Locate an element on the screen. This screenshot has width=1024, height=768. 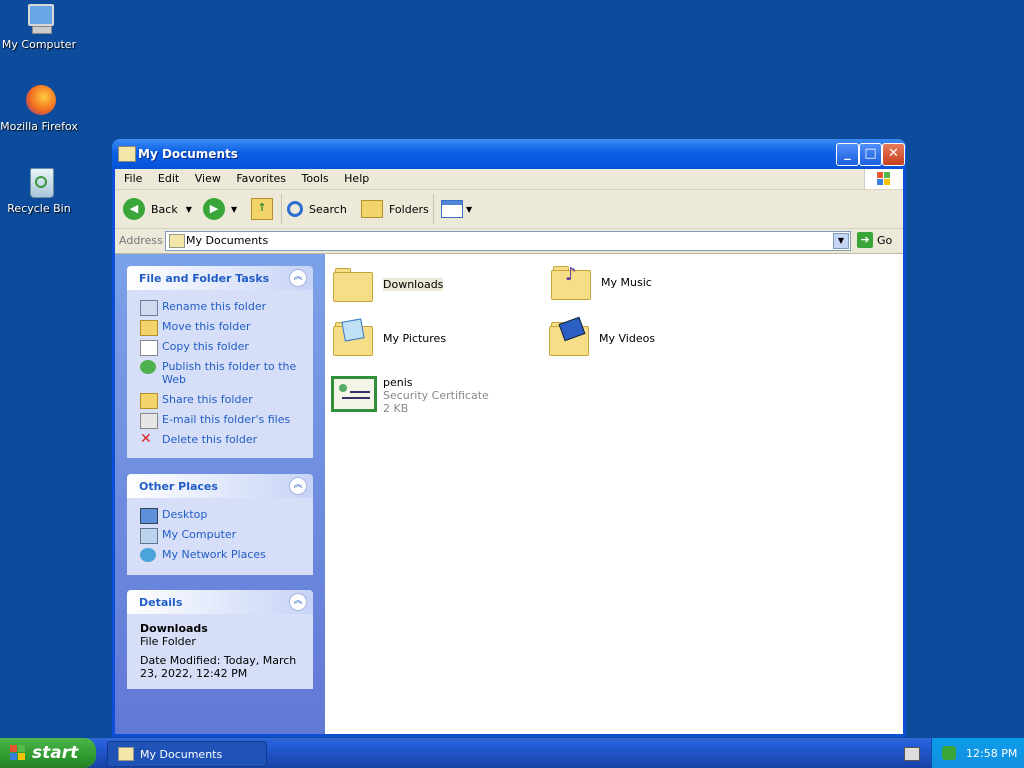
task-email-files: E-mail this folder's files is located at coordinates (217, 421).